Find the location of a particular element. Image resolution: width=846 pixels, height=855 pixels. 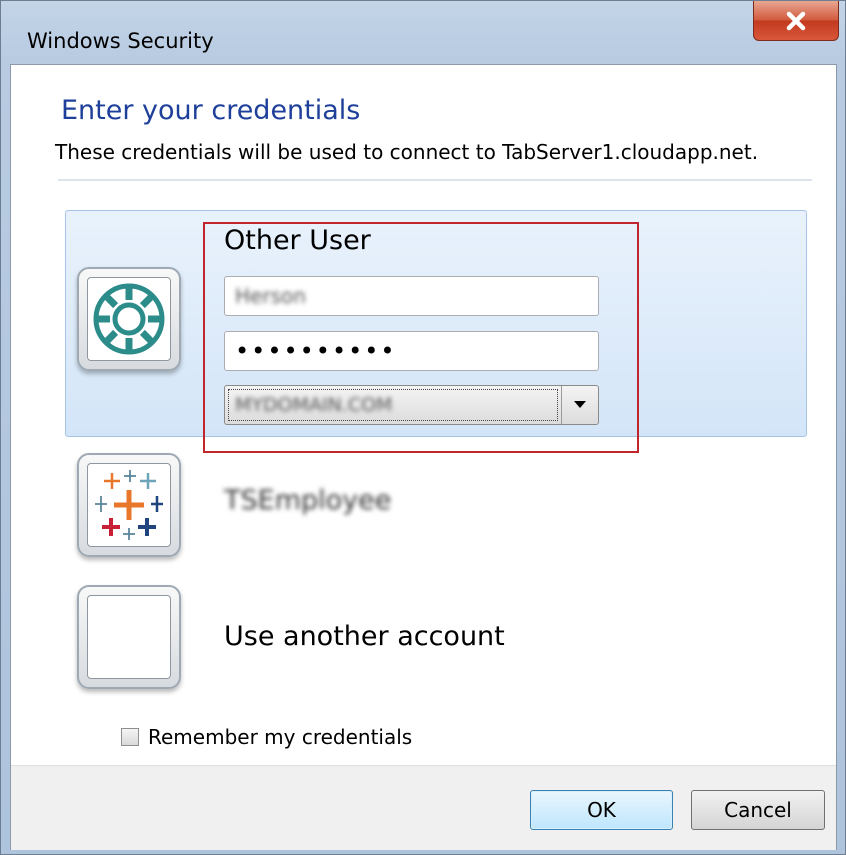

highlight-box is located at coordinates (421, 337).